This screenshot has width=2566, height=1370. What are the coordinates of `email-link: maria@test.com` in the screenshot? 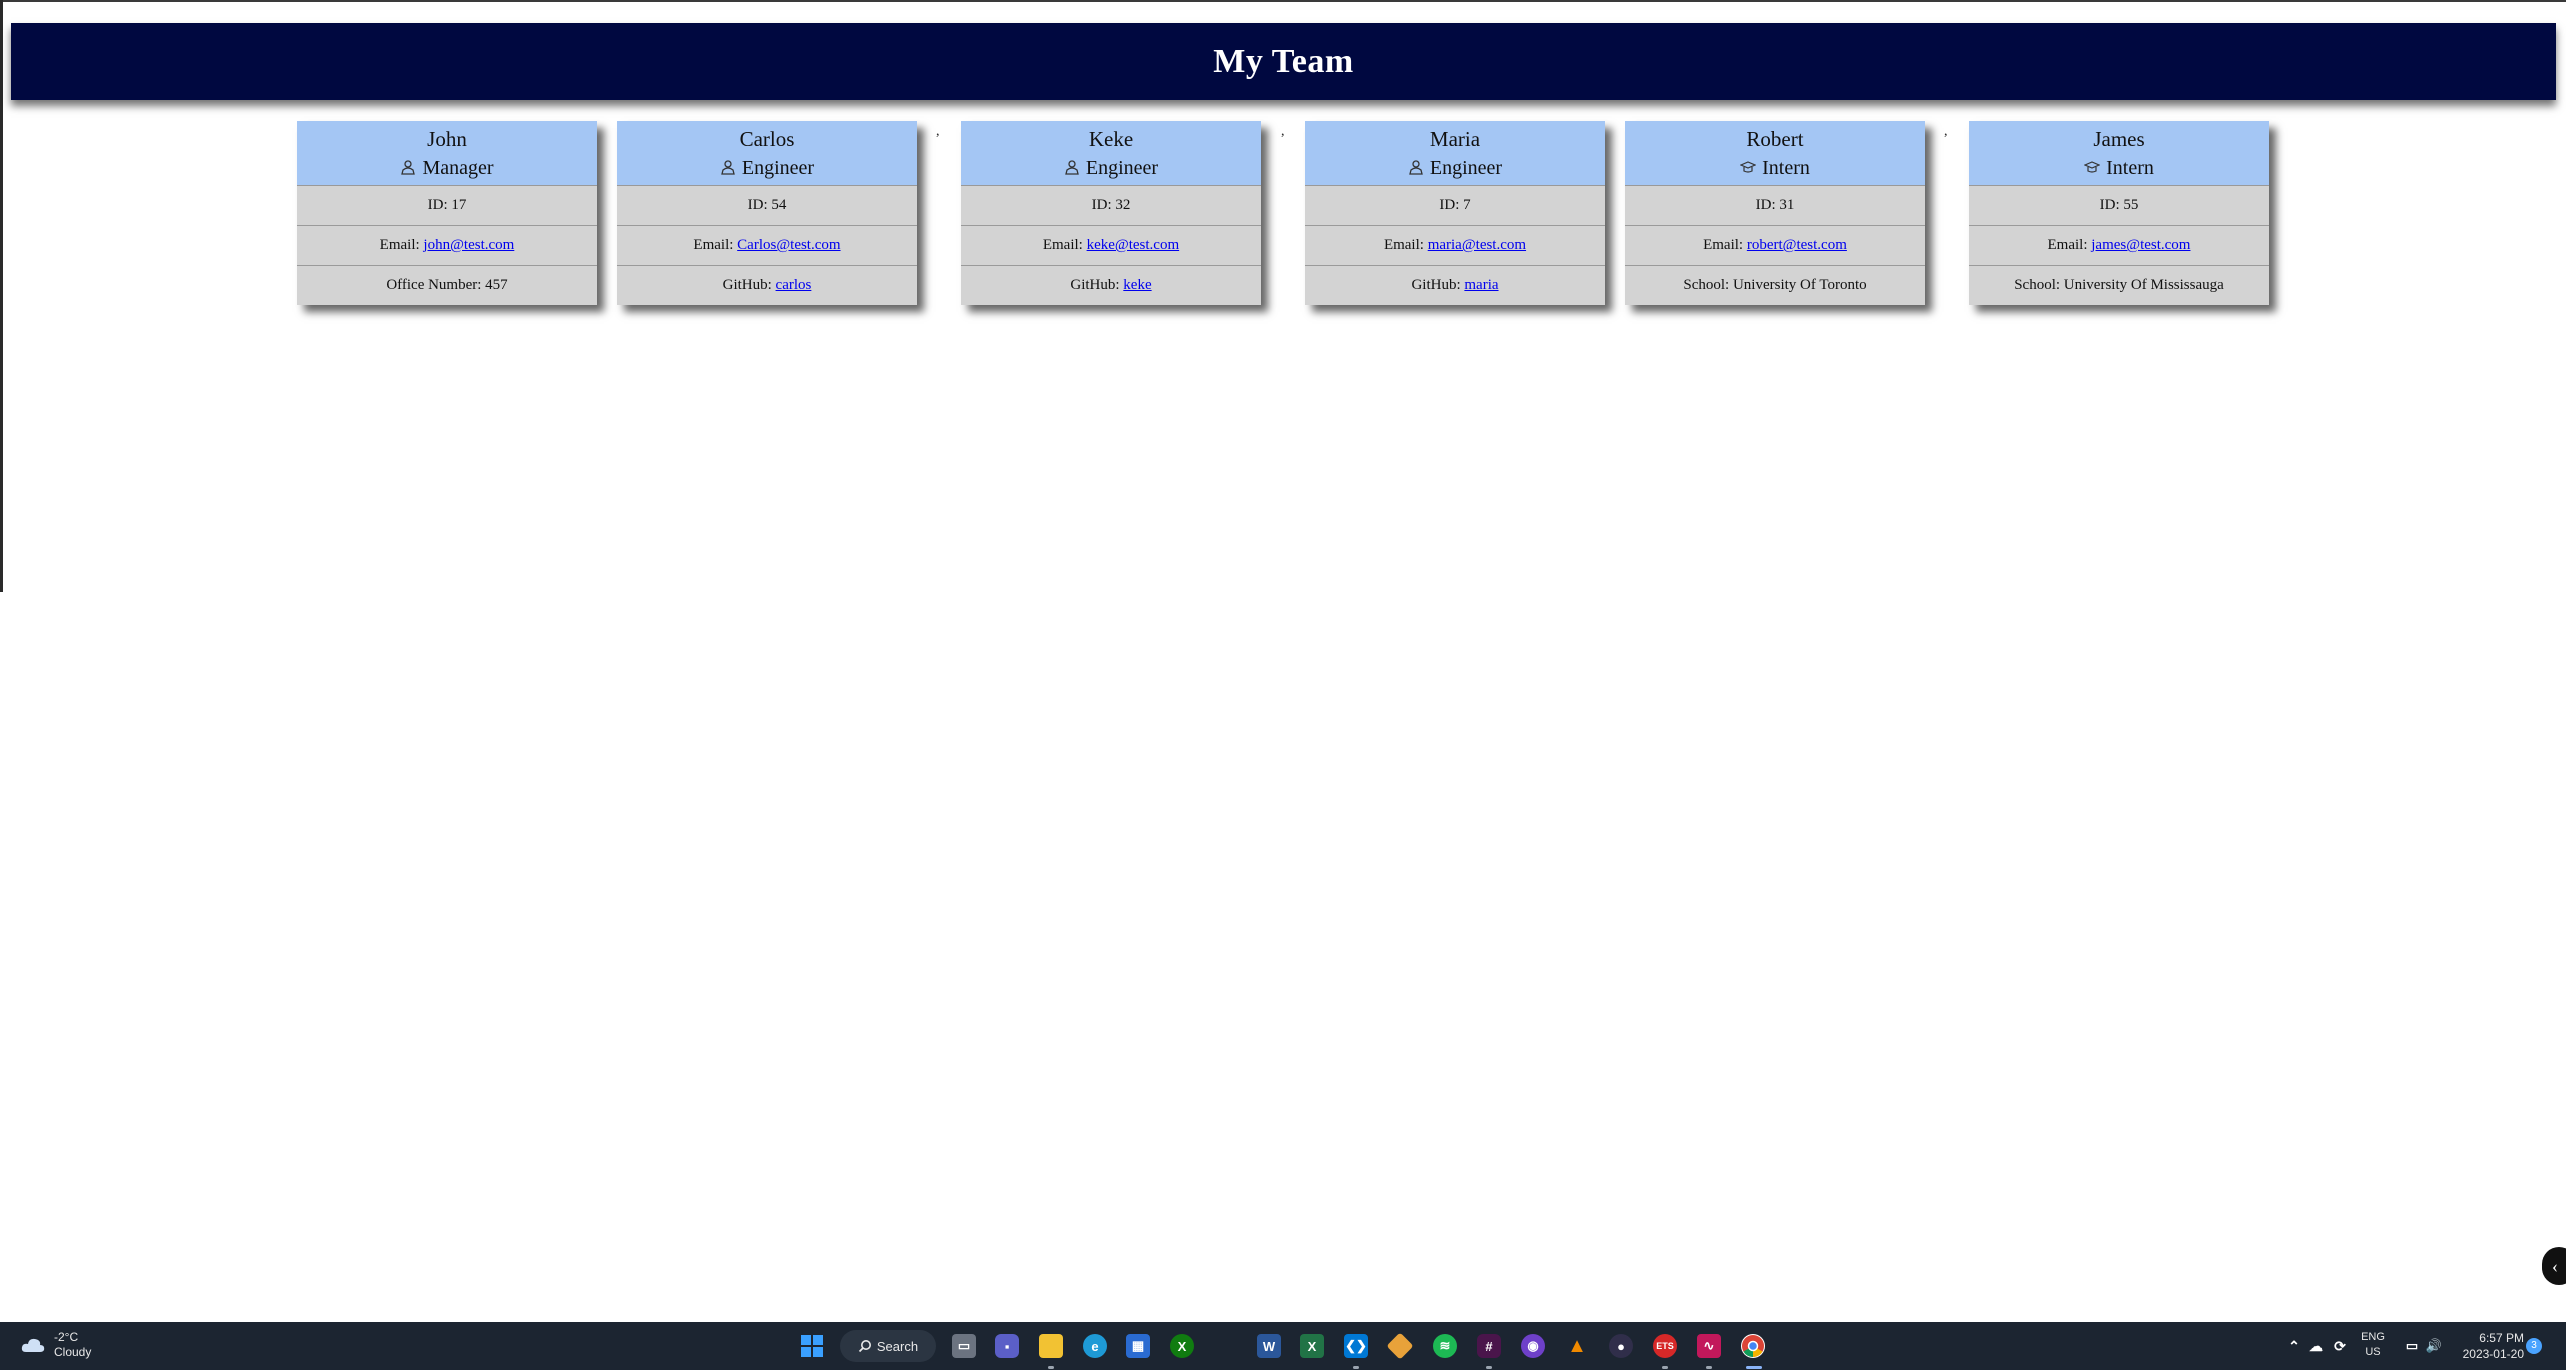 It's located at (1477, 245).